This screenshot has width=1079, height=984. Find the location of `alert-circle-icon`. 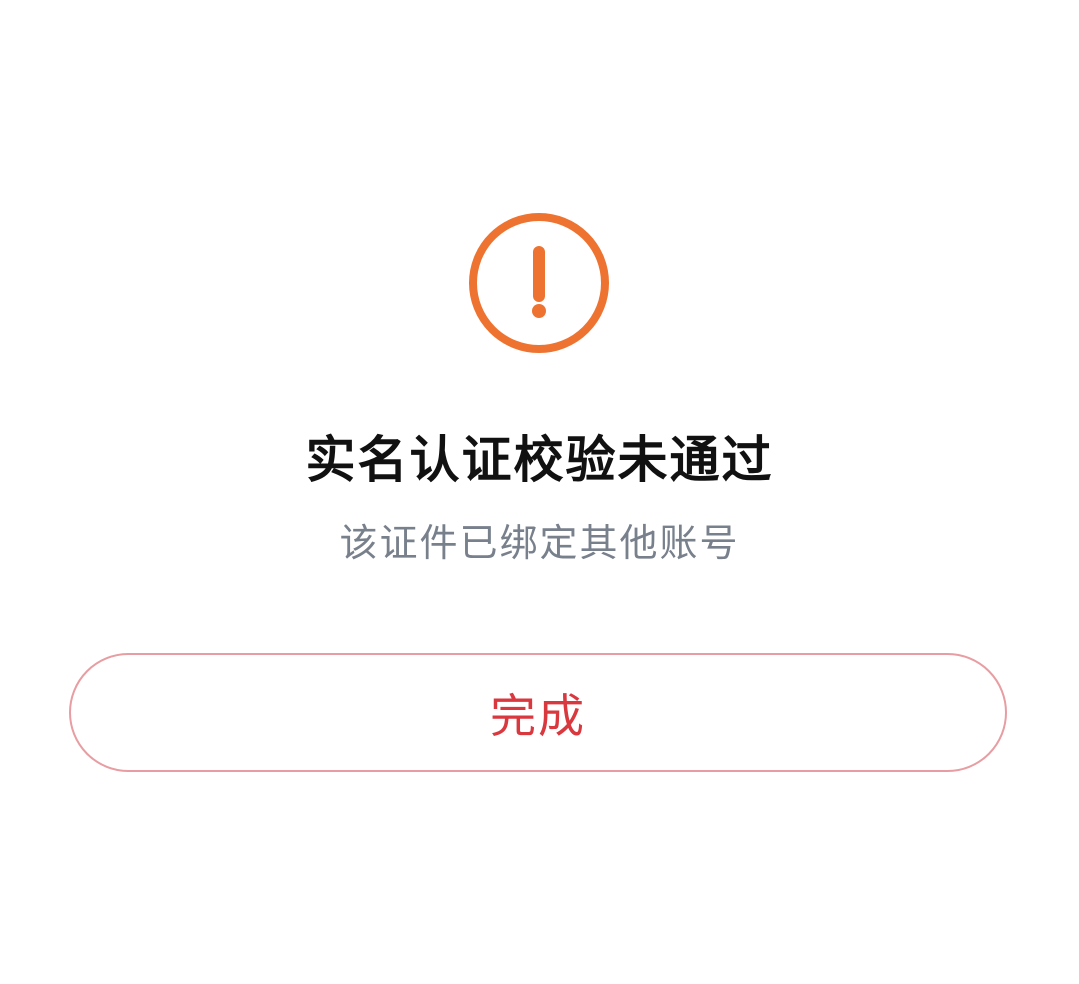

alert-circle-icon is located at coordinates (539, 283).